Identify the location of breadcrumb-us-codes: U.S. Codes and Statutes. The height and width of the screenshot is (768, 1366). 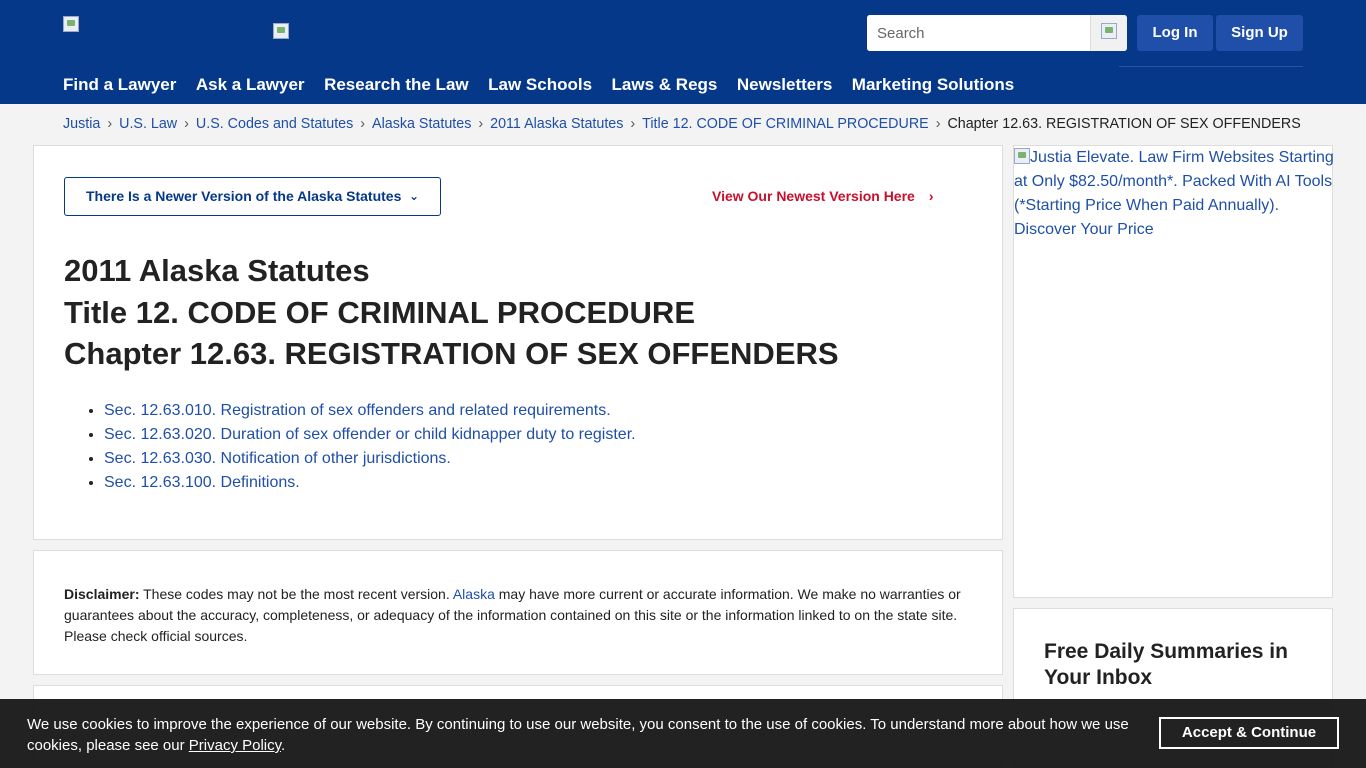
(274, 124).